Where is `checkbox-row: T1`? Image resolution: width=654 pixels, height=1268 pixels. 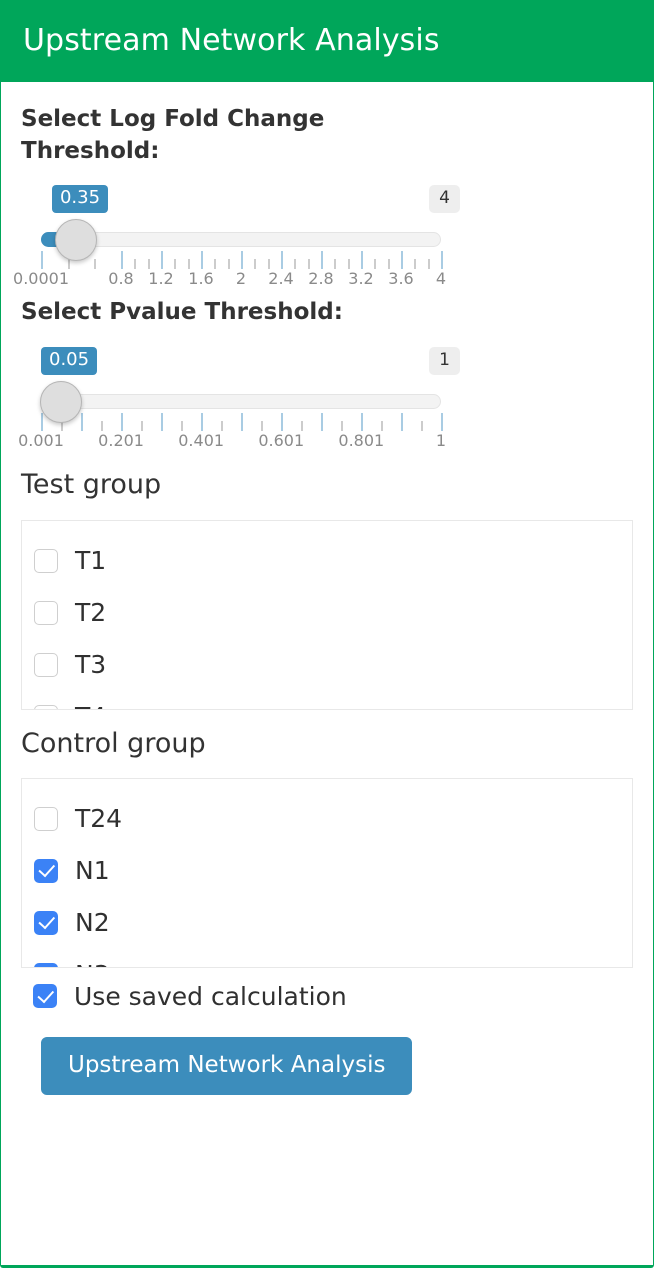 checkbox-row: T1 is located at coordinates (327, 561).